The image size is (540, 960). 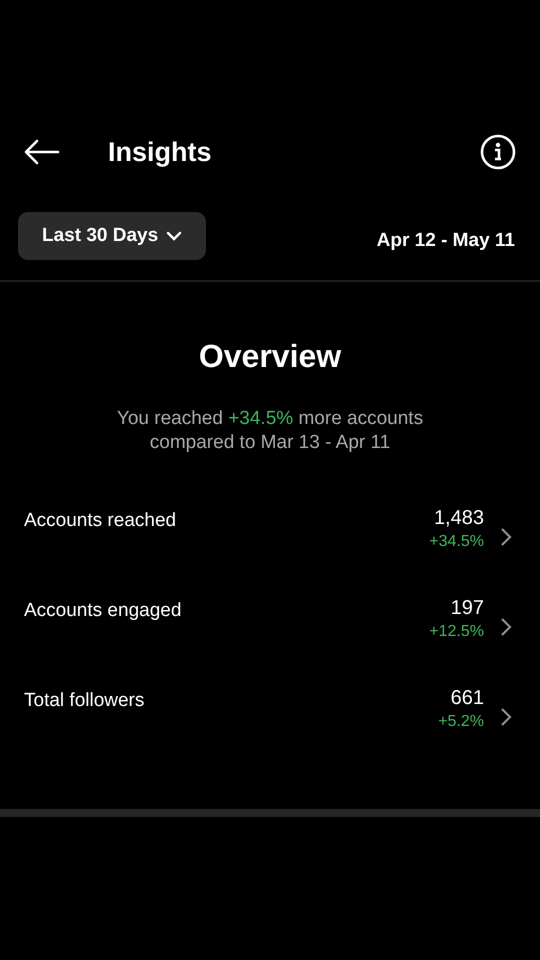 I want to click on summary-text: You reached +34.5% more accounts compared to Mar 13 - Apr 11, so click(x=270, y=431).